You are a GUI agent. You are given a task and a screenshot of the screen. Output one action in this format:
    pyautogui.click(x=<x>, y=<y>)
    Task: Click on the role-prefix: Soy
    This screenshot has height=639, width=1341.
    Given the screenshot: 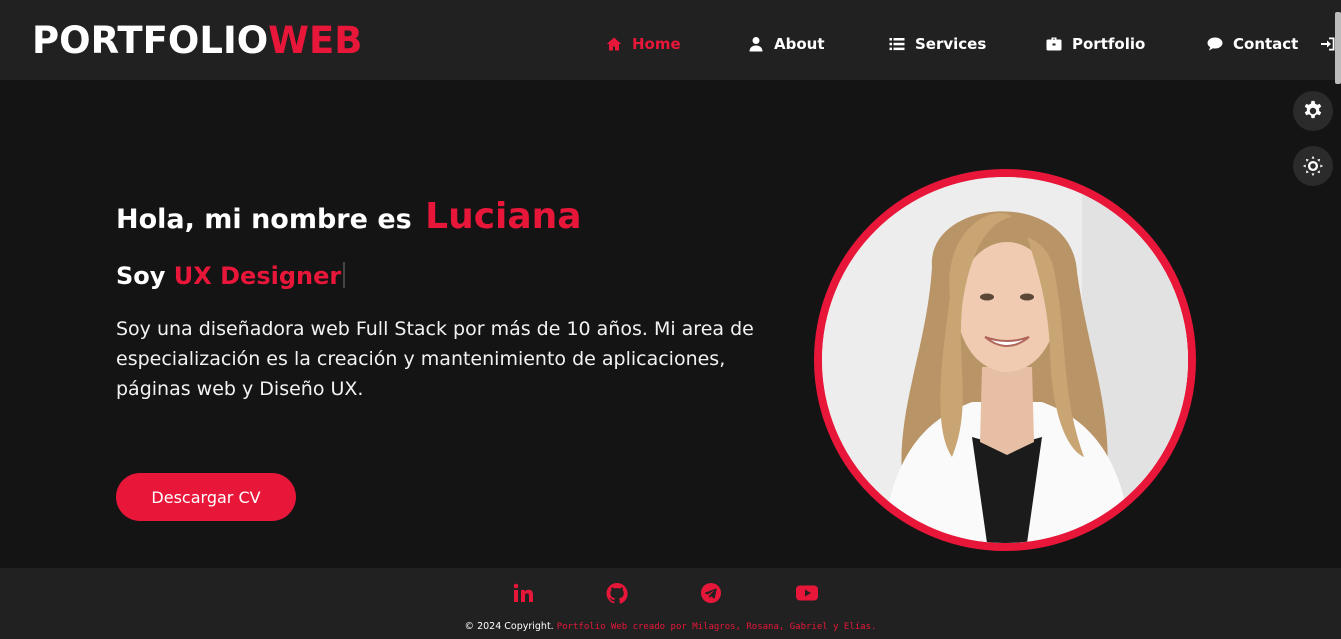 What is the action you would take?
    pyautogui.click(x=141, y=276)
    